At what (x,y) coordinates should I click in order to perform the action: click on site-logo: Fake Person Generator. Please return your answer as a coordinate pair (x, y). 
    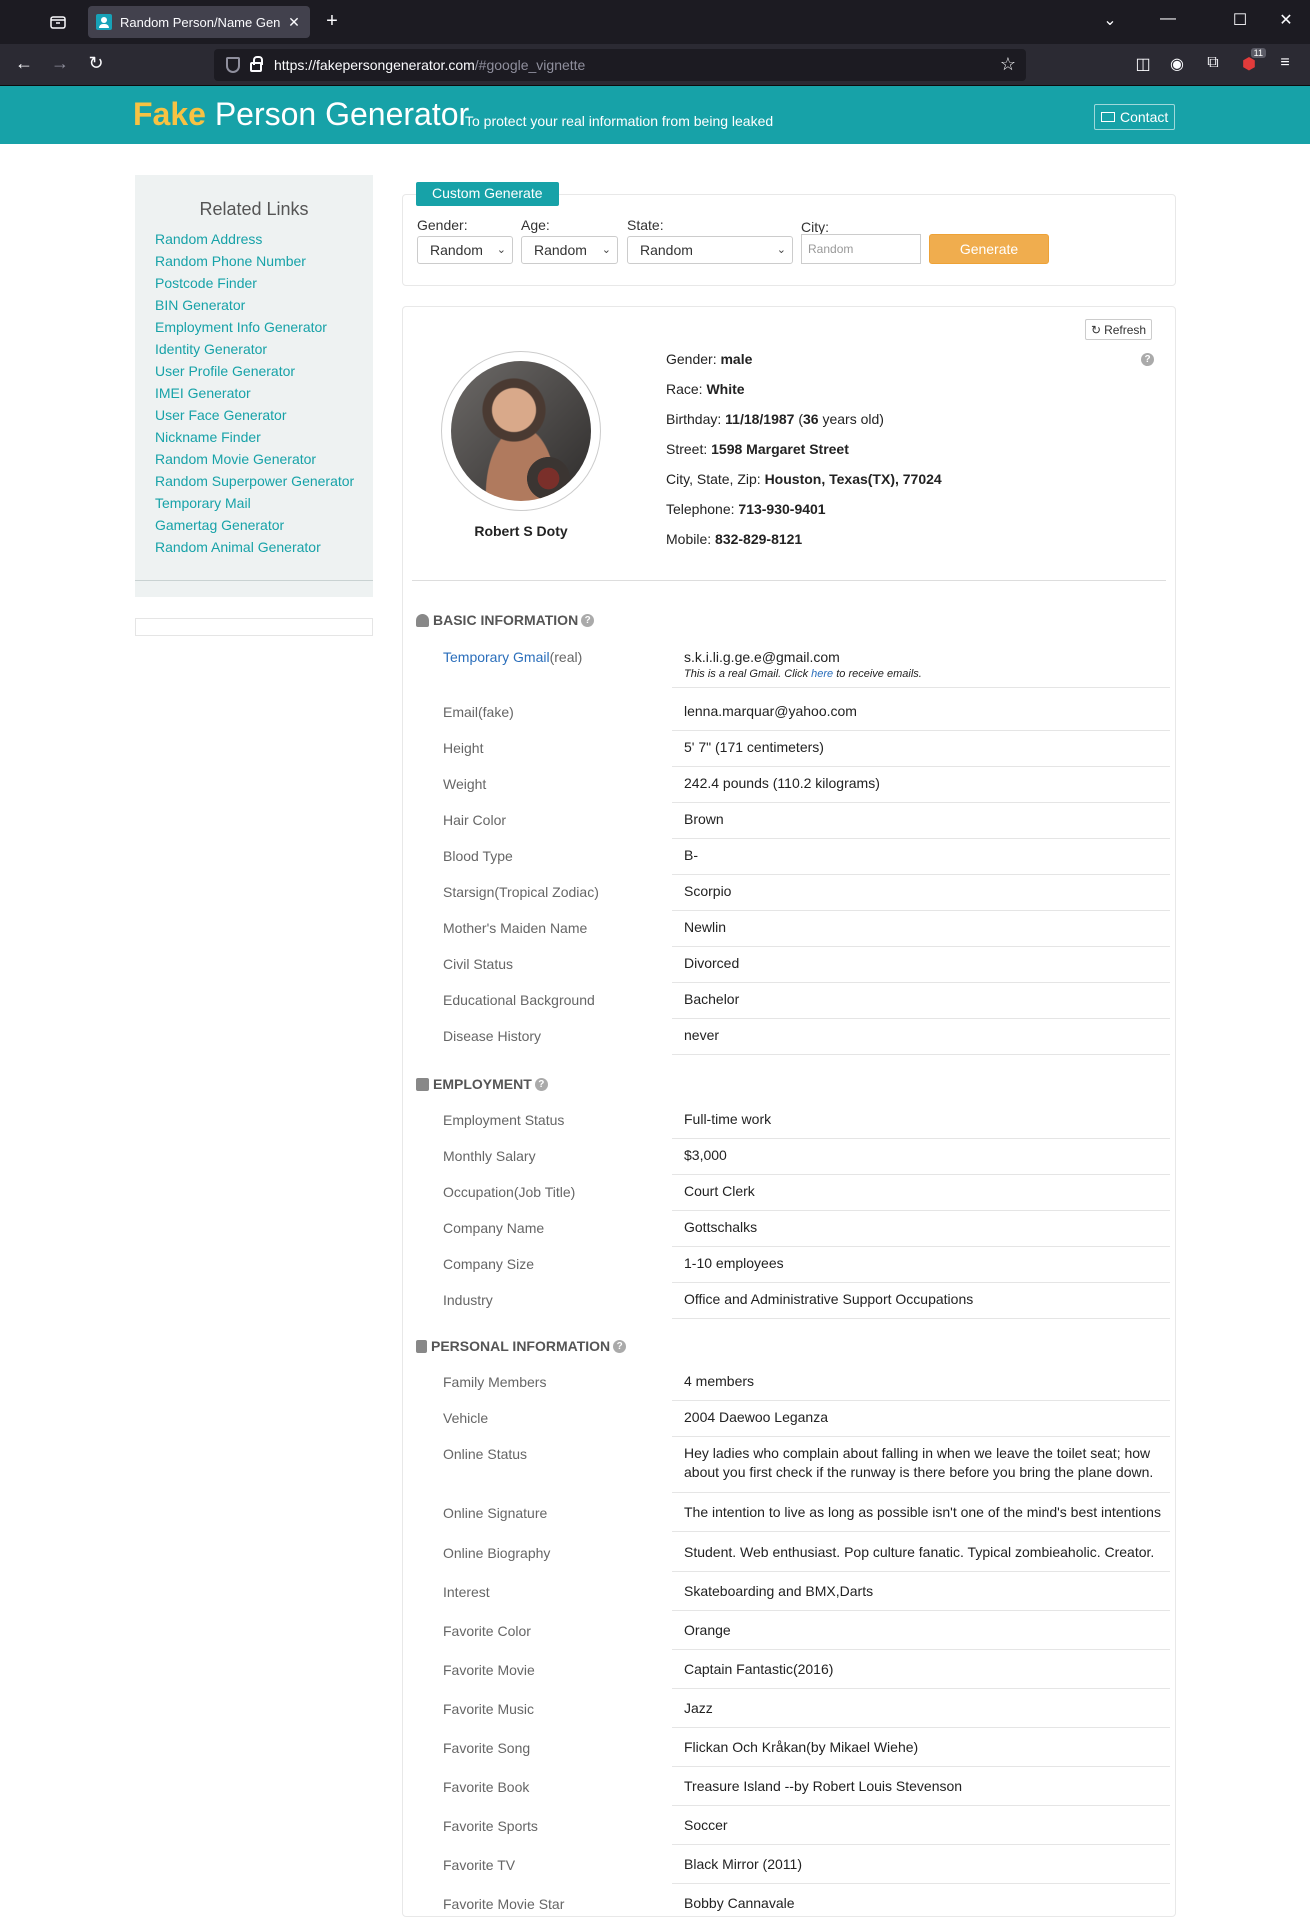
    Looking at the image, I should click on (301, 114).